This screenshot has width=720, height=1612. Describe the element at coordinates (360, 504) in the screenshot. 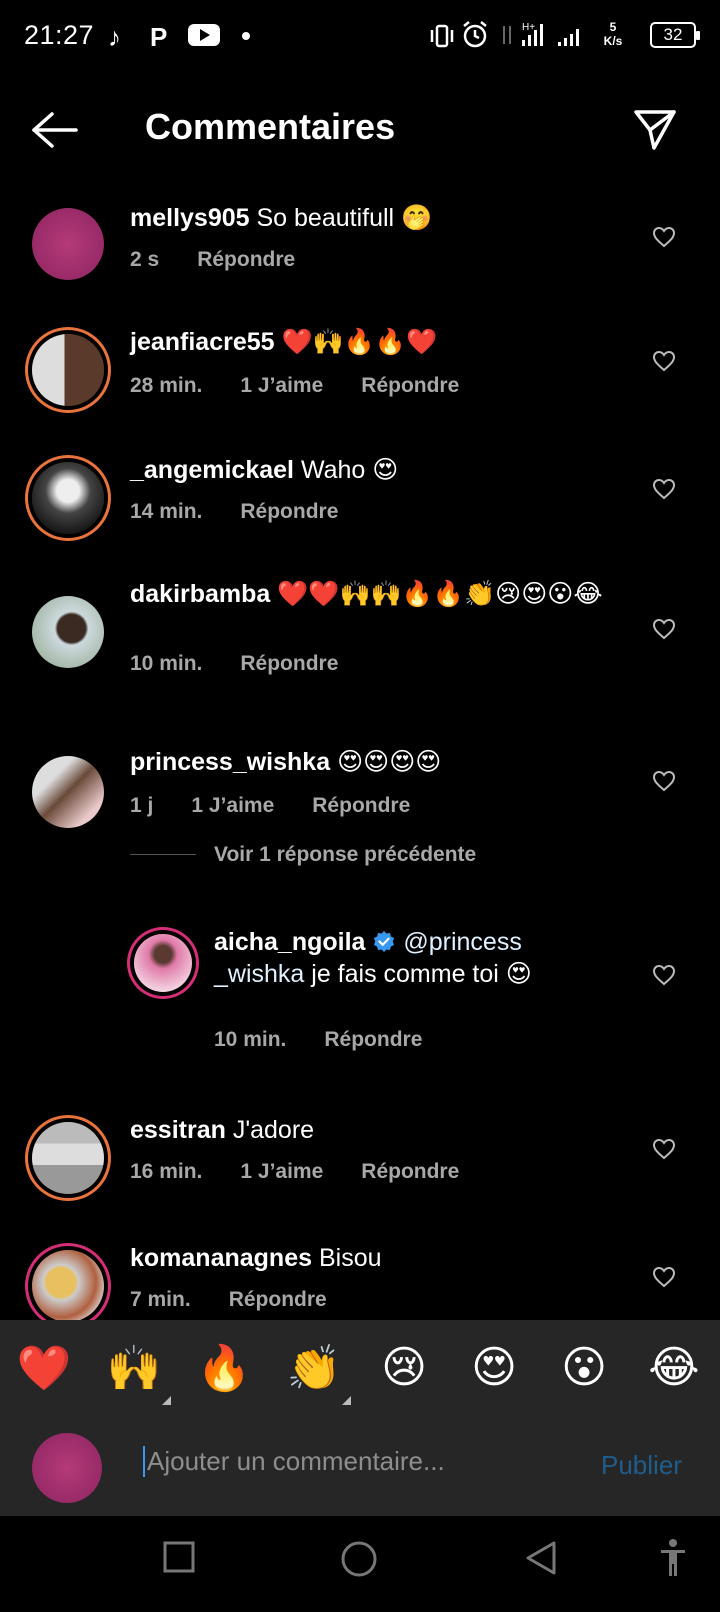

I see `comment-item: _angemickael Waho 😍 14 min. Répondre` at that location.